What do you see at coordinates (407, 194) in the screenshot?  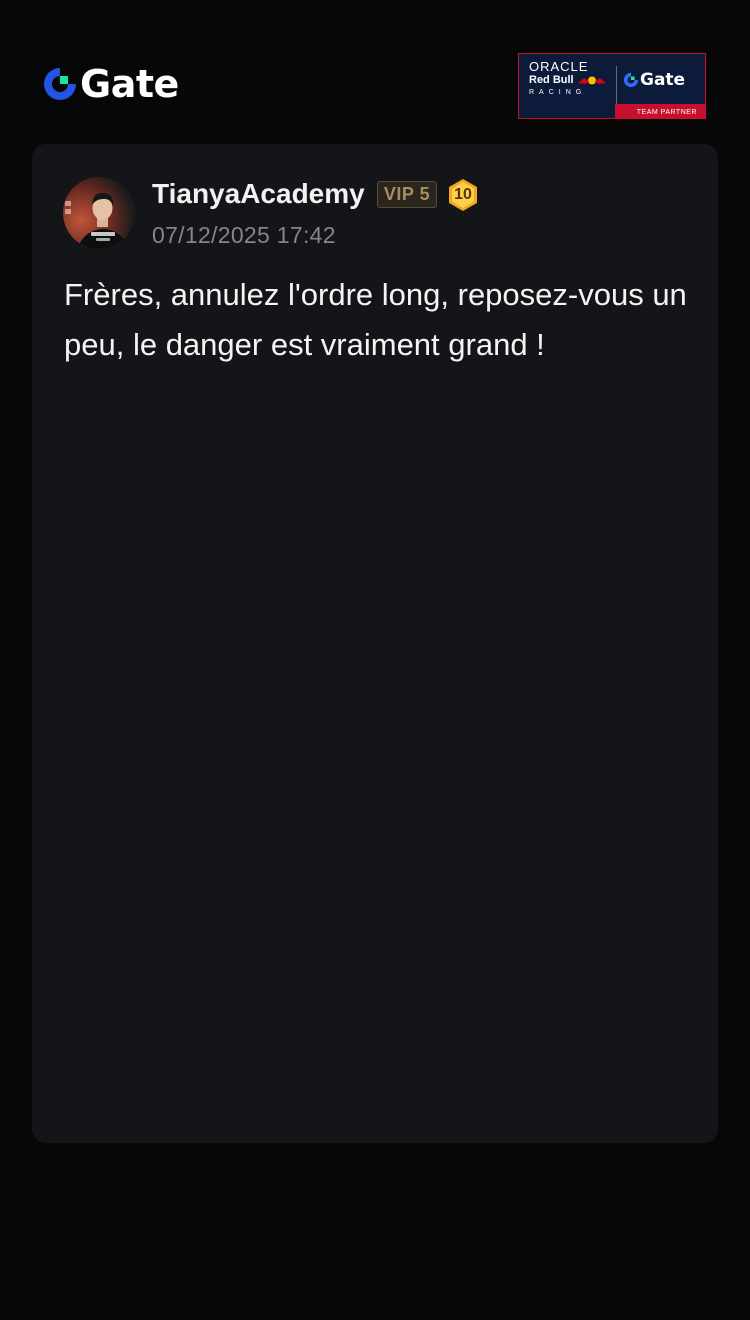 I see `vip-badge: VIP 5` at bounding box center [407, 194].